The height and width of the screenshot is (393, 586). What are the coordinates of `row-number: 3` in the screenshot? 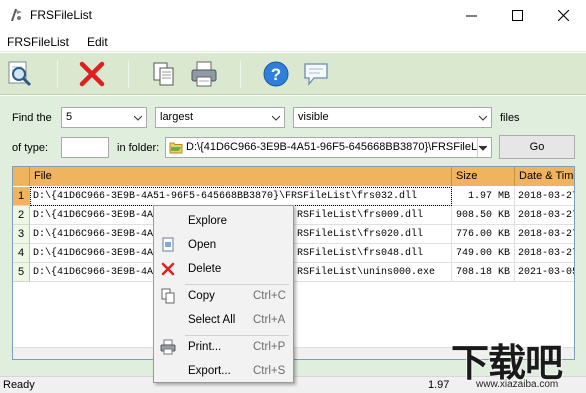 It's located at (21, 234).